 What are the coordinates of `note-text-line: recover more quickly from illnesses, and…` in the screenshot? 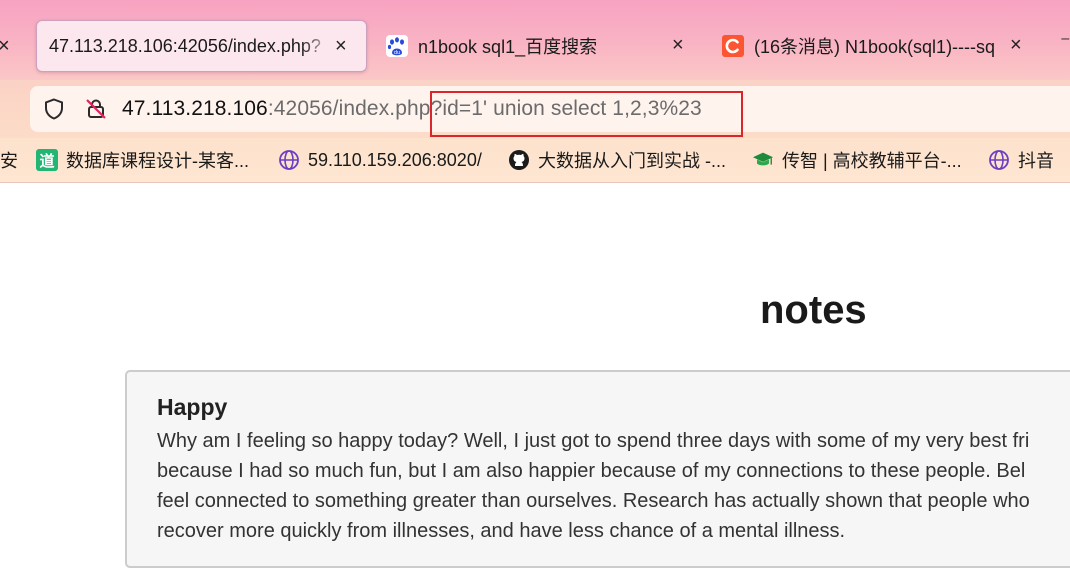 It's located at (501, 531).